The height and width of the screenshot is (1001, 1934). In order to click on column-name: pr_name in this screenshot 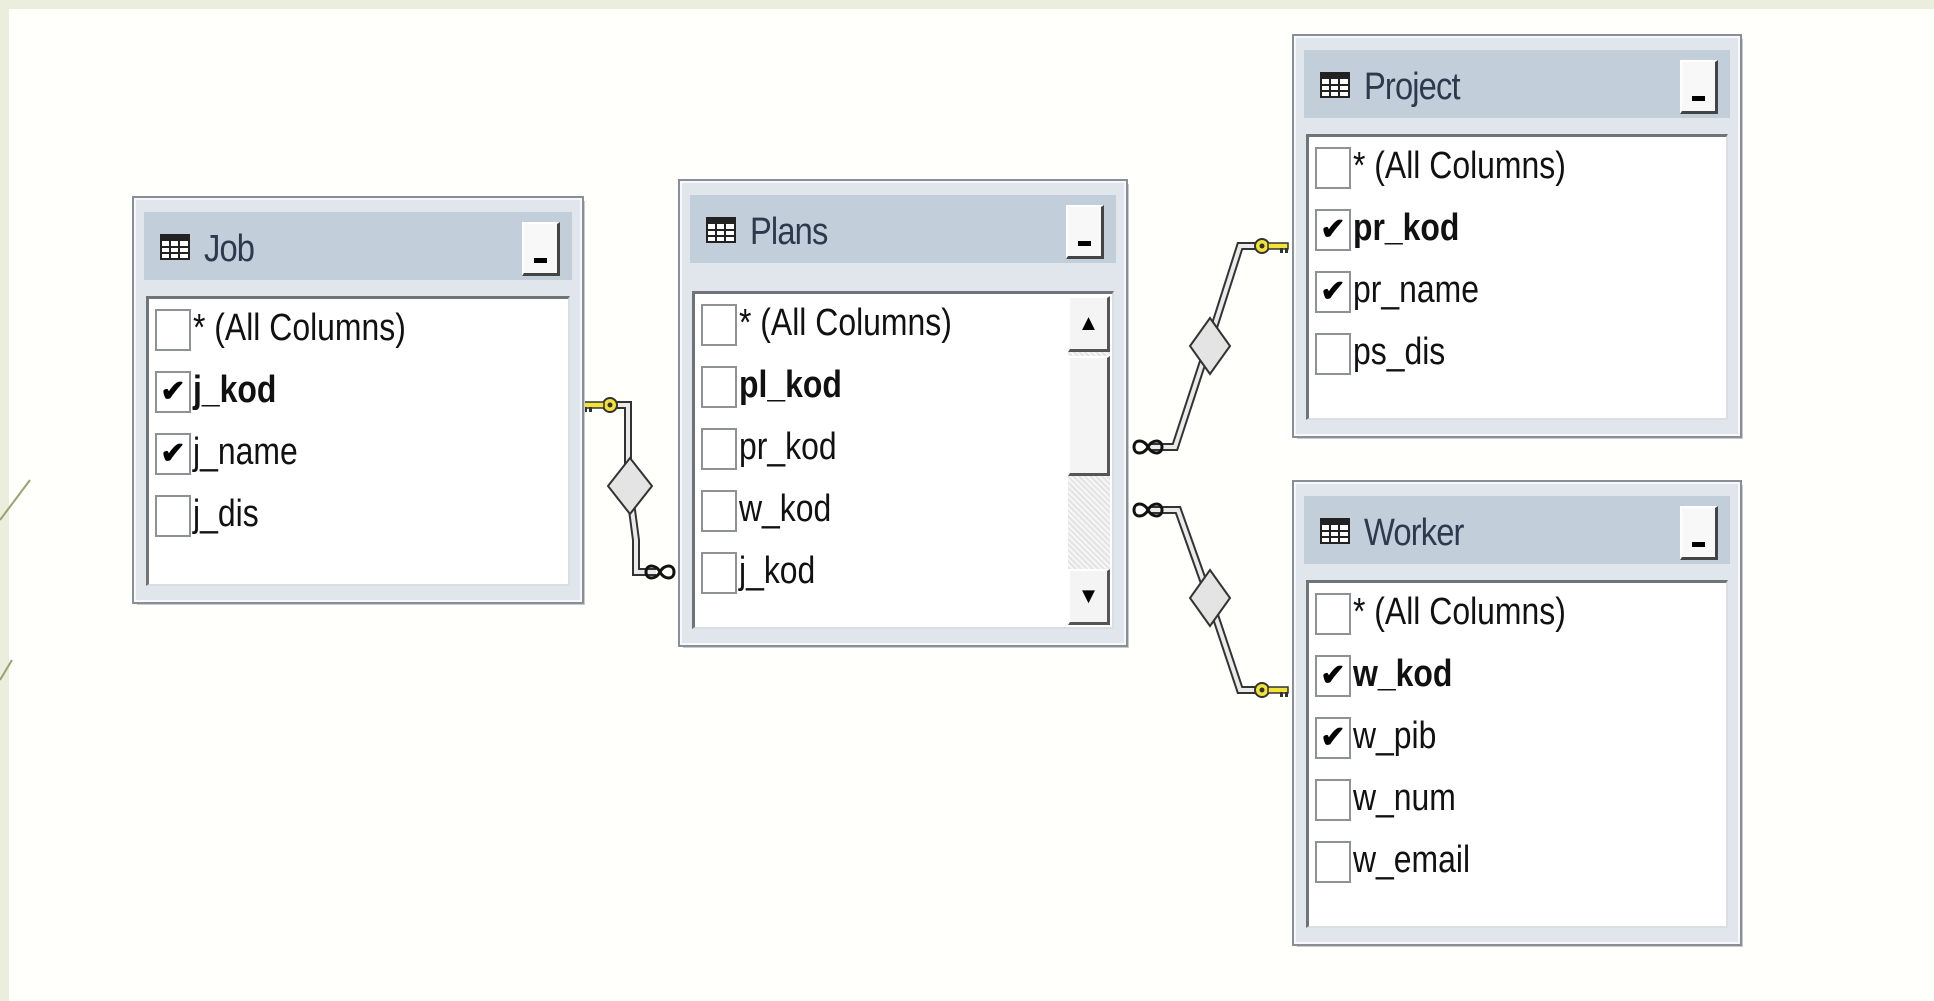, I will do `click(1416, 290)`.